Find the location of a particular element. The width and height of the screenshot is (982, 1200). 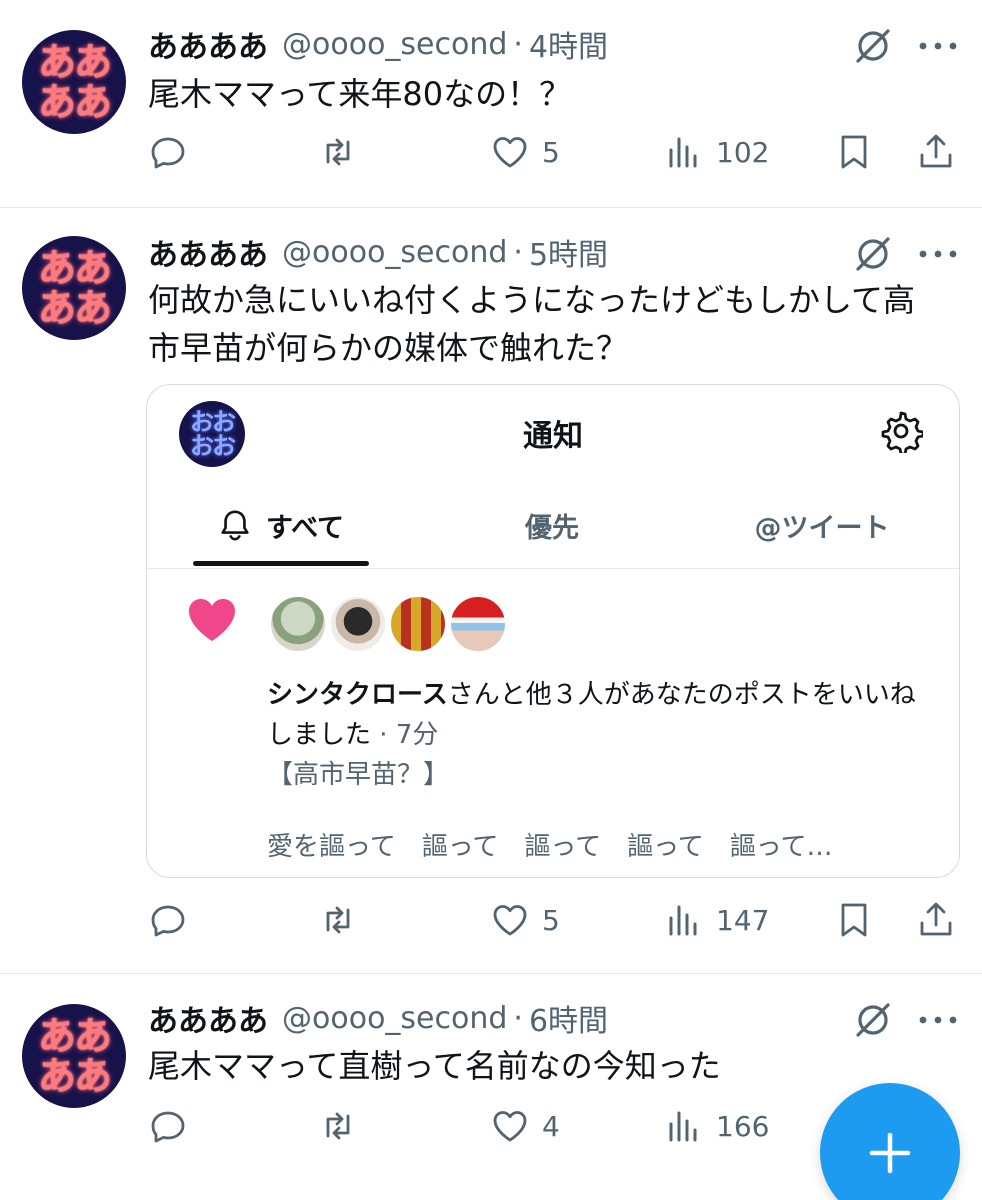

active-tab-indicator is located at coordinates (281, 563).